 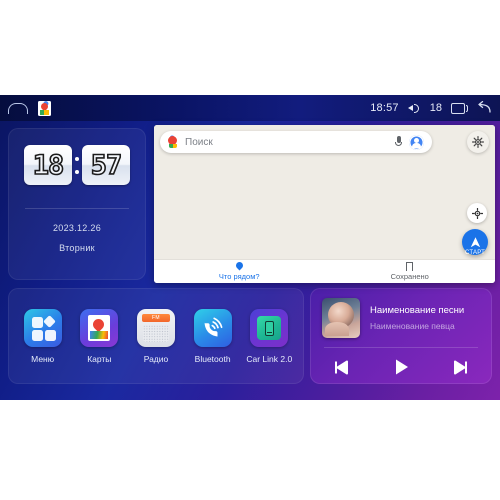 I want to click on start-button-label: СТАРТ, so click(x=475, y=253).